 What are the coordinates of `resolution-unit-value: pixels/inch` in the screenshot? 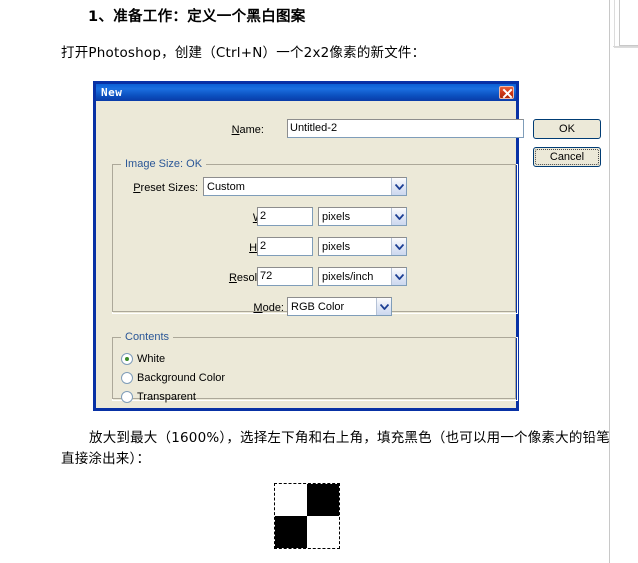 It's located at (348, 276).